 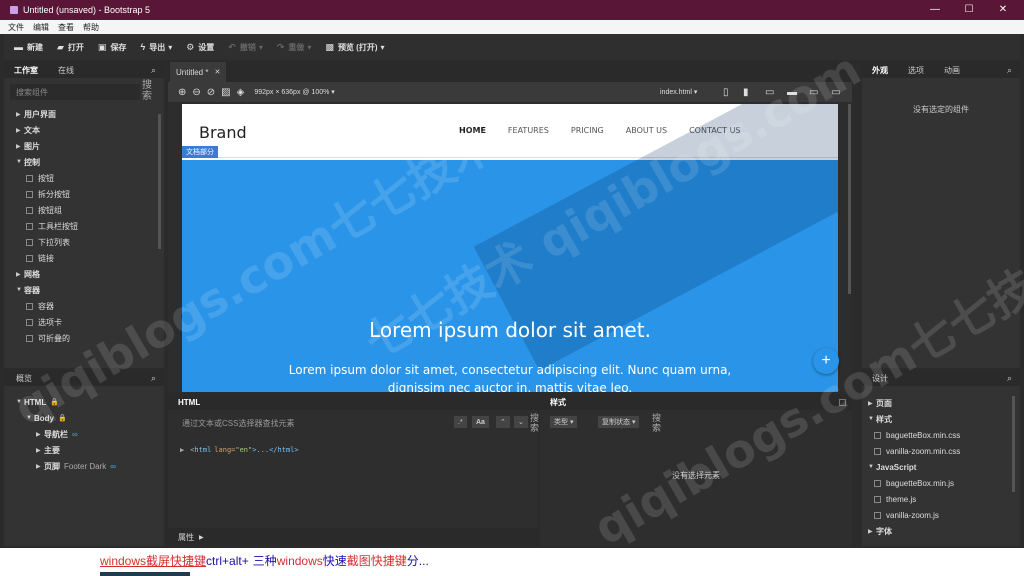 What do you see at coordinates (211, 92) in the screenshot?
I see `block-icon: ⊘` at bounding box center [211, 92].